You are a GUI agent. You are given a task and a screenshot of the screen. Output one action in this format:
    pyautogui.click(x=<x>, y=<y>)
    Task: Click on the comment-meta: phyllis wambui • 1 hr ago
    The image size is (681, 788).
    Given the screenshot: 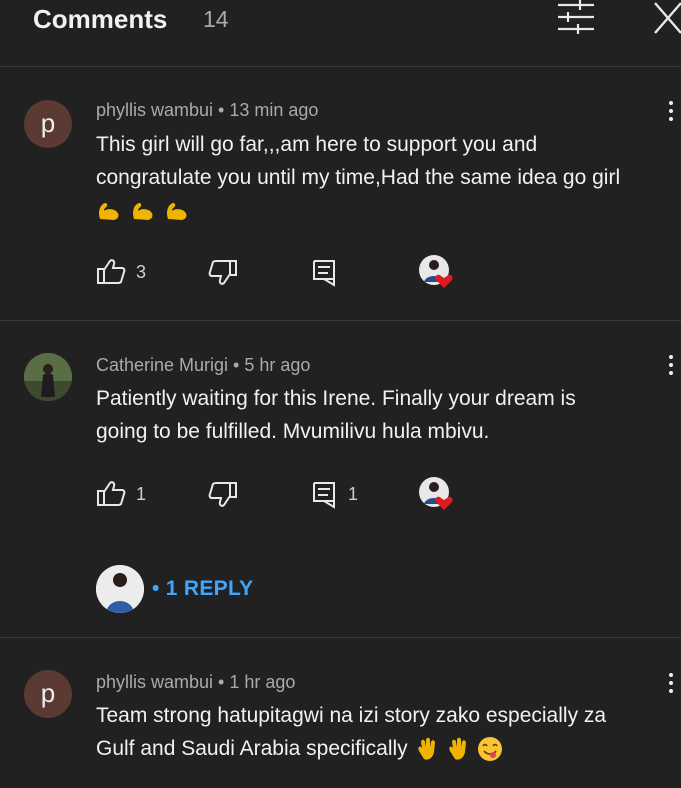 What is the action you would take?
    pyautogui.click(x=196, y=682)
    